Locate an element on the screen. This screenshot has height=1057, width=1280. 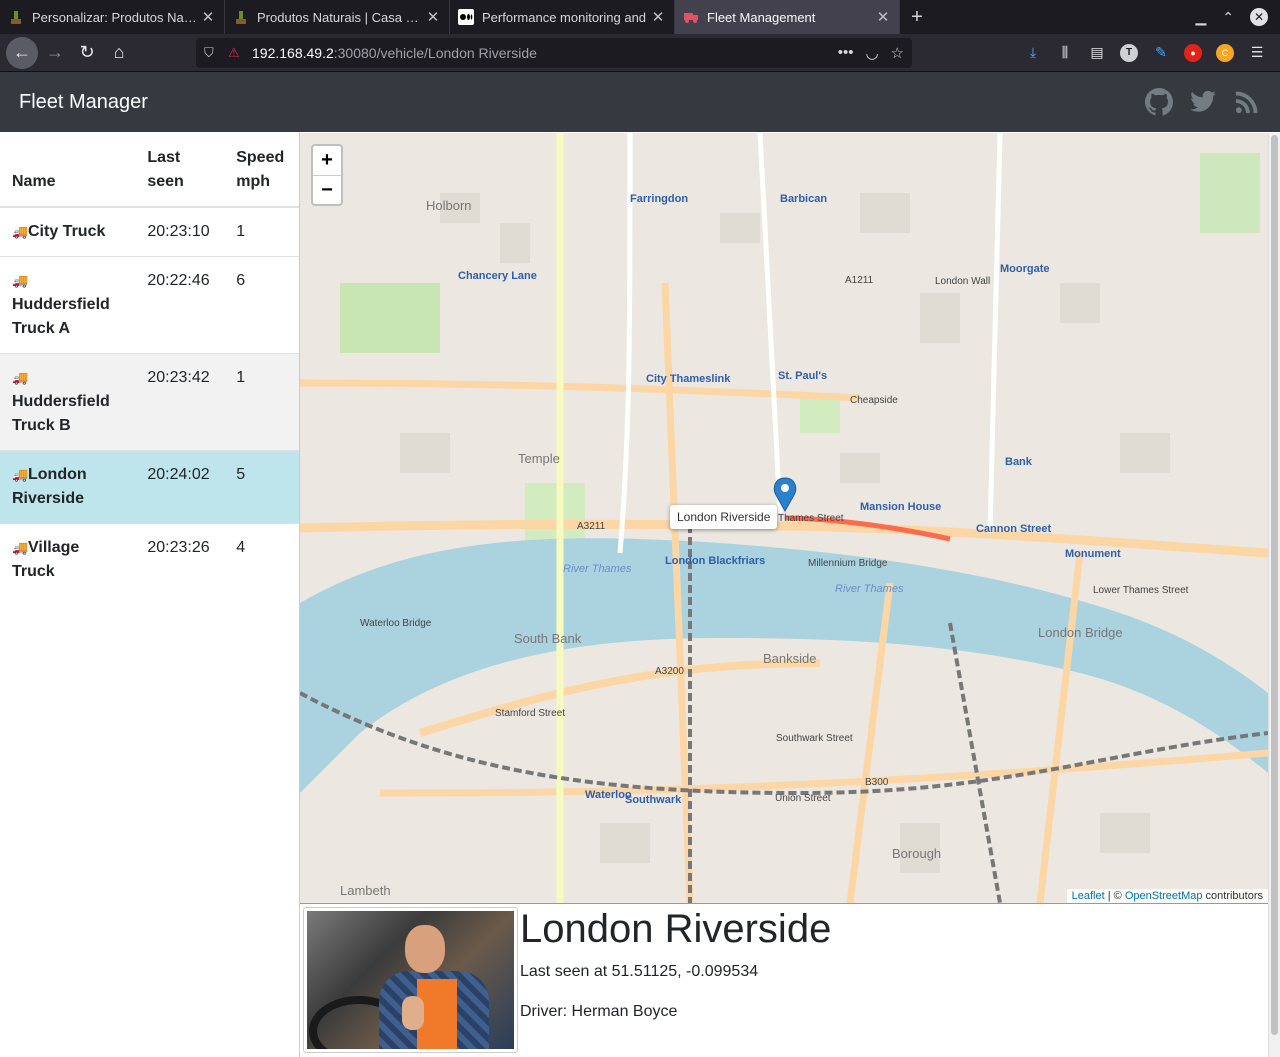
github-icon is located at coordinates (1159, 102).